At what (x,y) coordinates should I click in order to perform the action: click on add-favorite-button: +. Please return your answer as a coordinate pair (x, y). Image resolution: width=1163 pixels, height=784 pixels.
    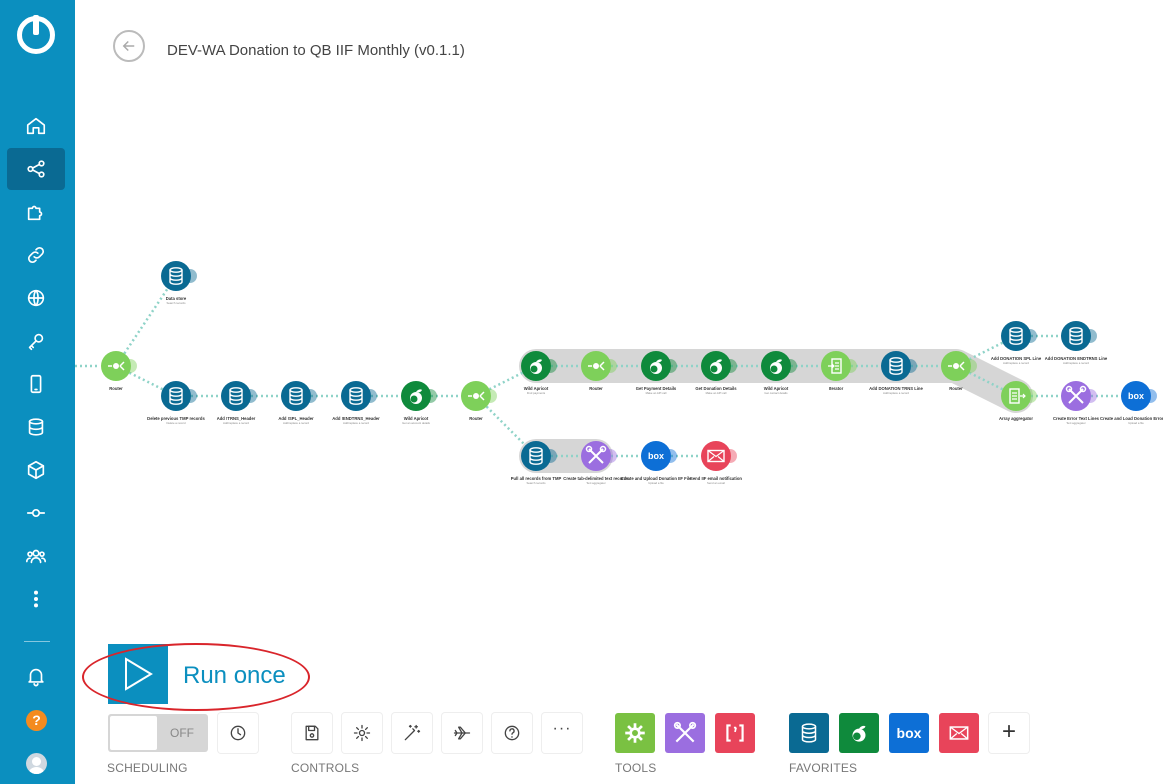
    Looking at the image, I should click on (1009, 733).